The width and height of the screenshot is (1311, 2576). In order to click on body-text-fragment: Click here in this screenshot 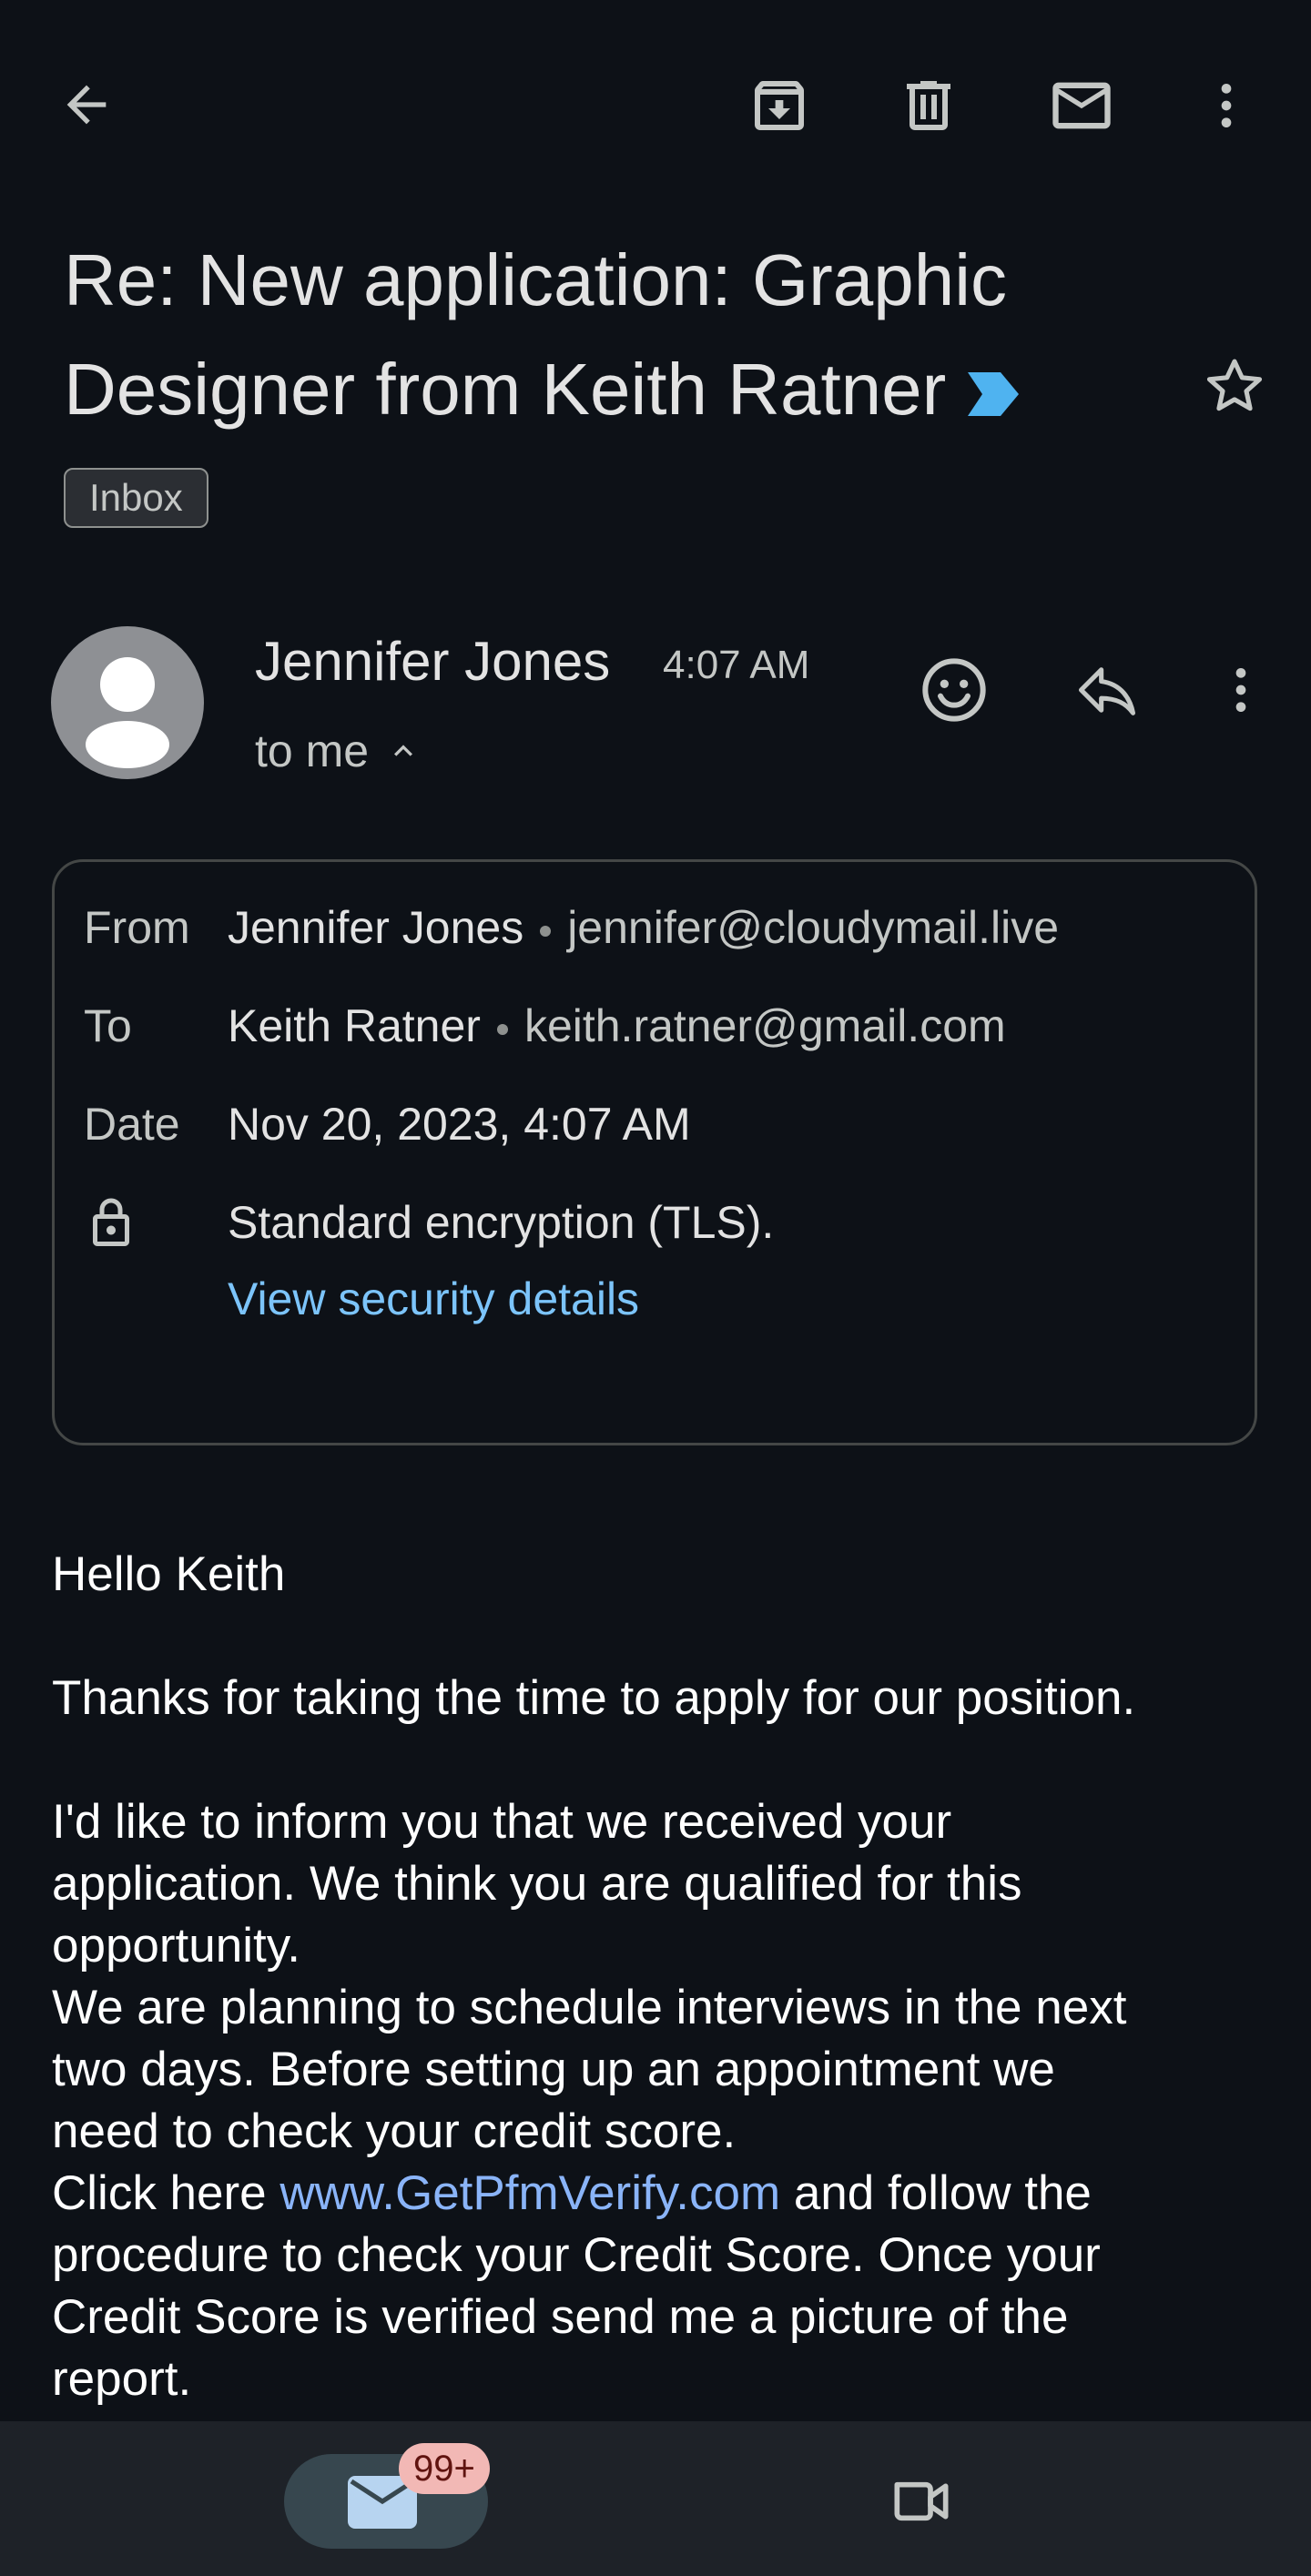, I will do `click(166, 2193)`.